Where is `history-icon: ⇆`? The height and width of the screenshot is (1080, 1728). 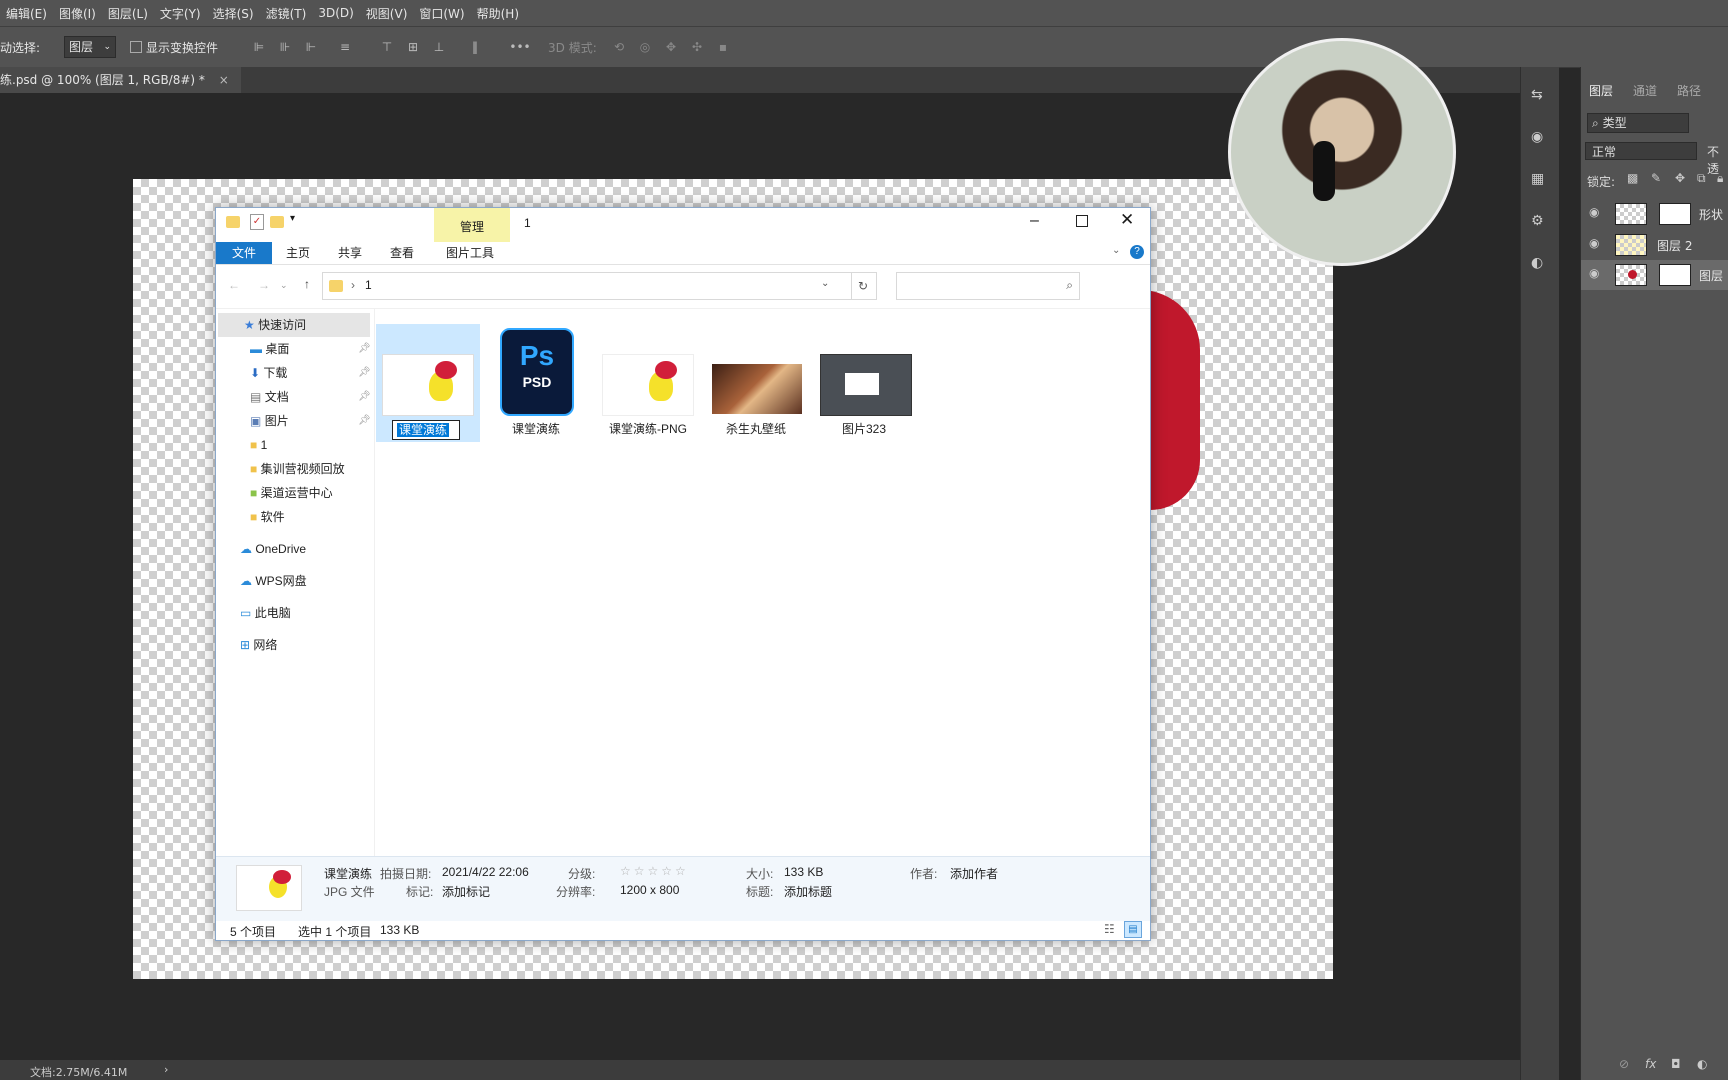
history-icon: ⇆ is located at coordinates (1537, 95).